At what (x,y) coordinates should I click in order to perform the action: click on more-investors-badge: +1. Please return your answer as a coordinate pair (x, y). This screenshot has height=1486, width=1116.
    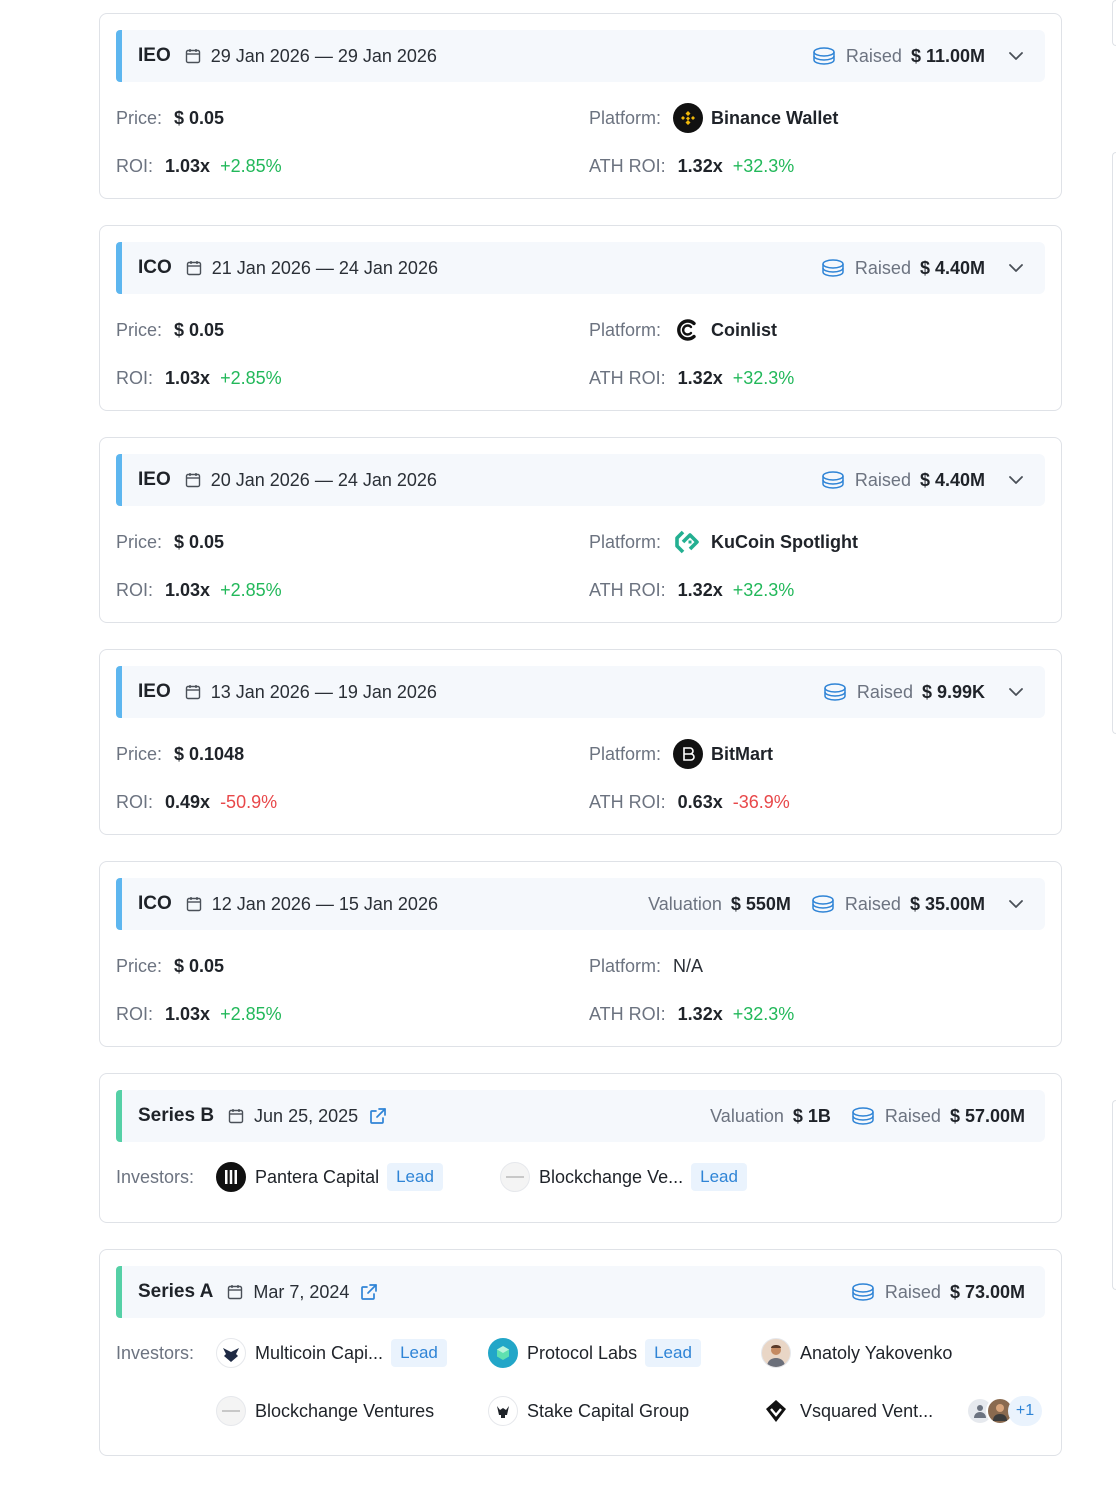
    Looking at the image, I should click on (1004, 1411).